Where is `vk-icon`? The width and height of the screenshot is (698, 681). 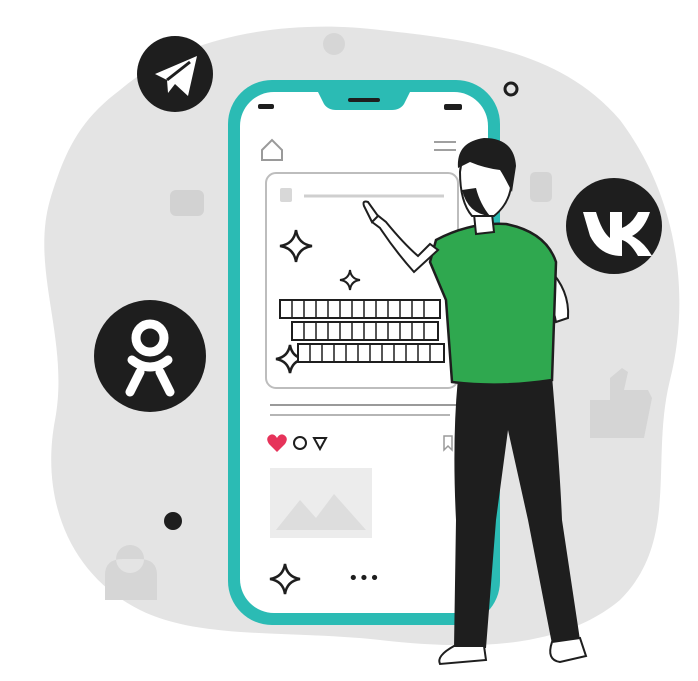
vk-icon is located at coordinates (614, 226).